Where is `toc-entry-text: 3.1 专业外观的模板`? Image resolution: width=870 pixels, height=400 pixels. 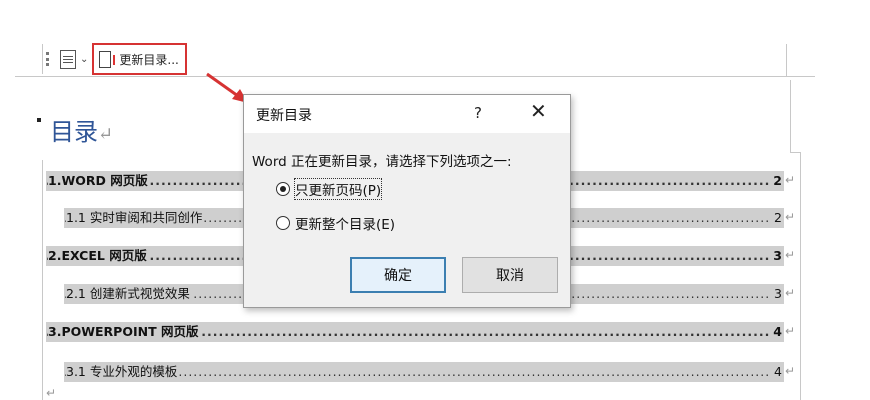
toc-entry-text: 3.1 专业外观的模板 is located at coordinates (123, 372).